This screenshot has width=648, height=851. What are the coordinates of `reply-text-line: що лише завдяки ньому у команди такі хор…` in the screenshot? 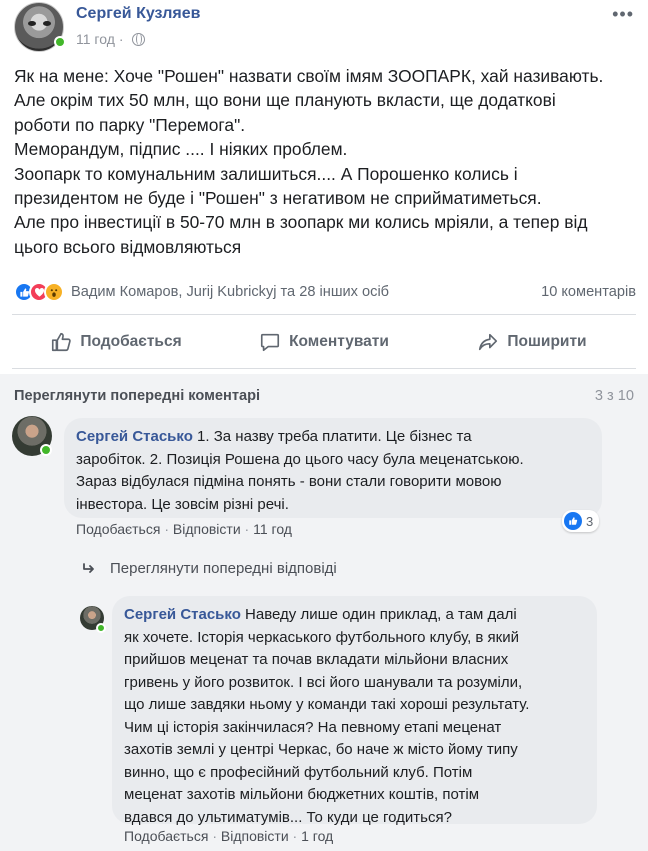 It's located at (327, 704).